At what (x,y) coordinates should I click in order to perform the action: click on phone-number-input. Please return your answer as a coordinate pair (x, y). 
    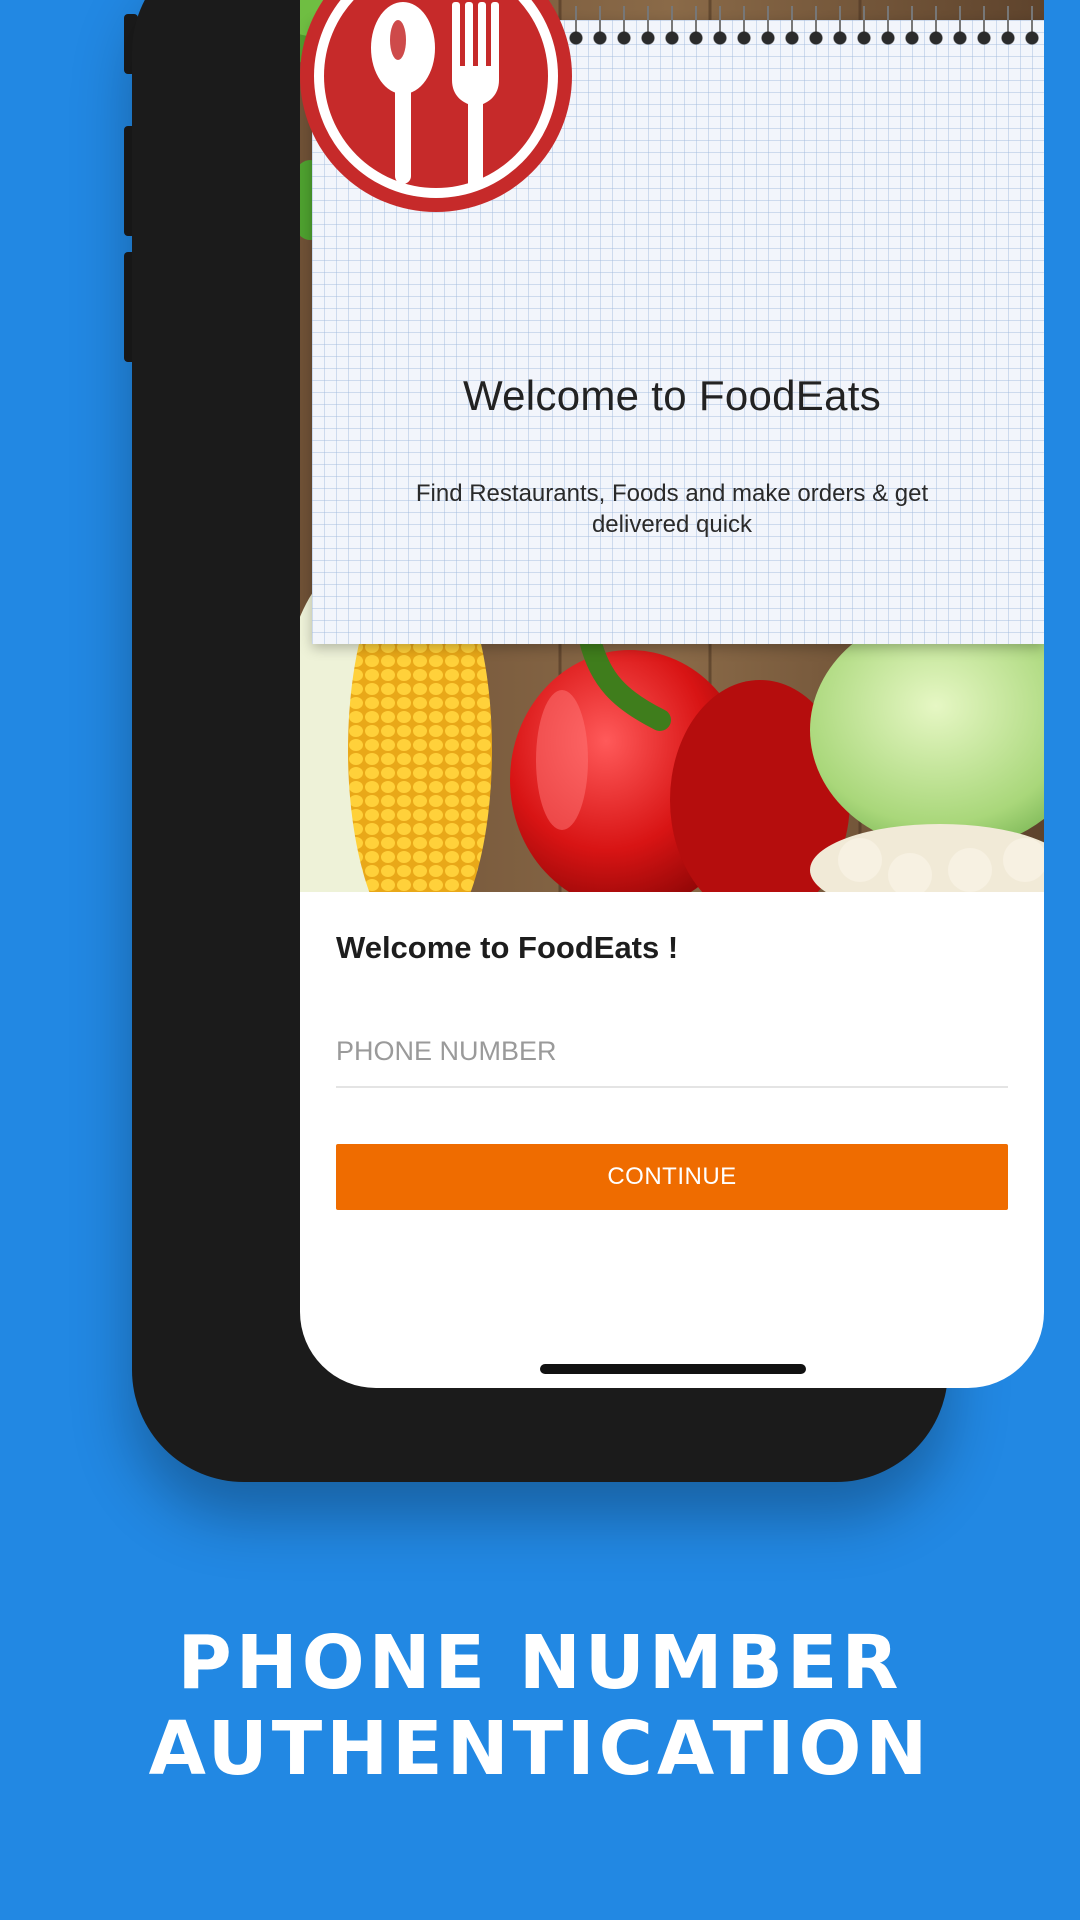
    Looking at the image, I should click on (672, 1052).